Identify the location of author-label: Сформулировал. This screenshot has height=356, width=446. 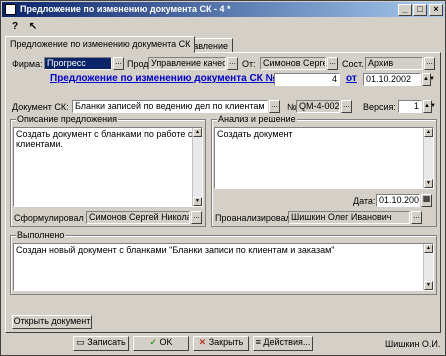
(49, 218).